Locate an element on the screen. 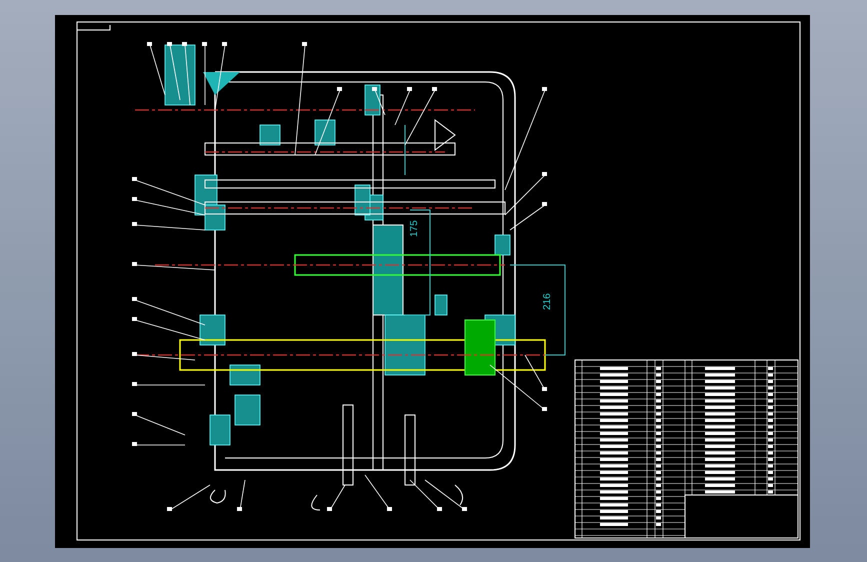 The height and width of the screenshot is (562, 867). dimension-label: 175 is located at coordinates (414, 228).